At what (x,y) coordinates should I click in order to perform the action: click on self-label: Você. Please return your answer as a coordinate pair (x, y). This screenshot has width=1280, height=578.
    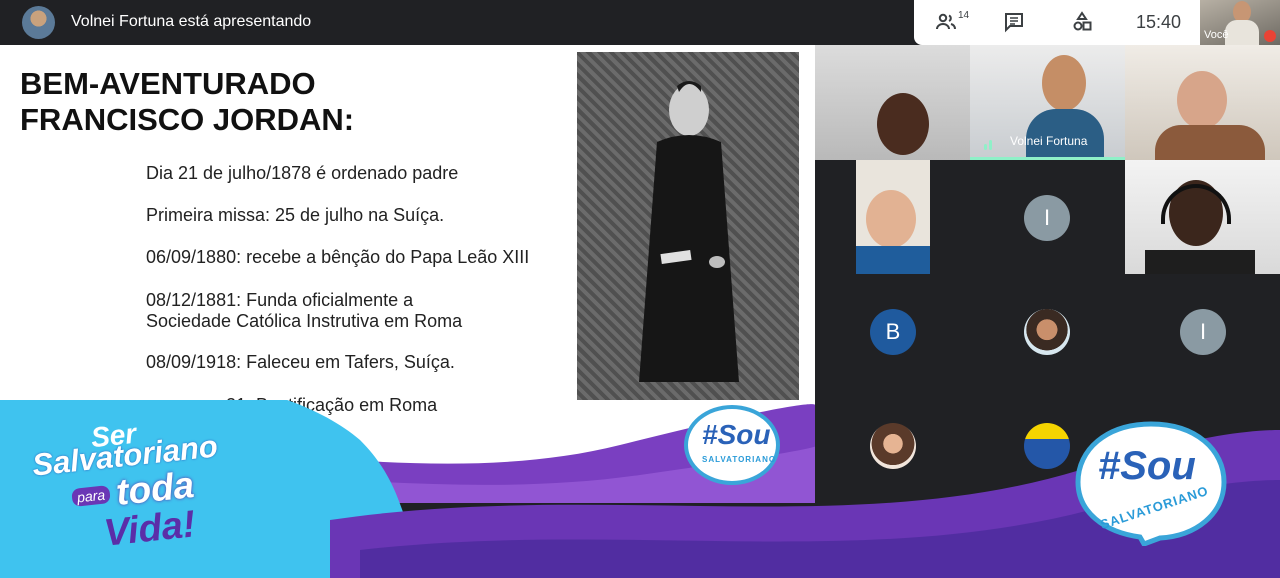
    Looking at the image, I should click on (1216, 35).